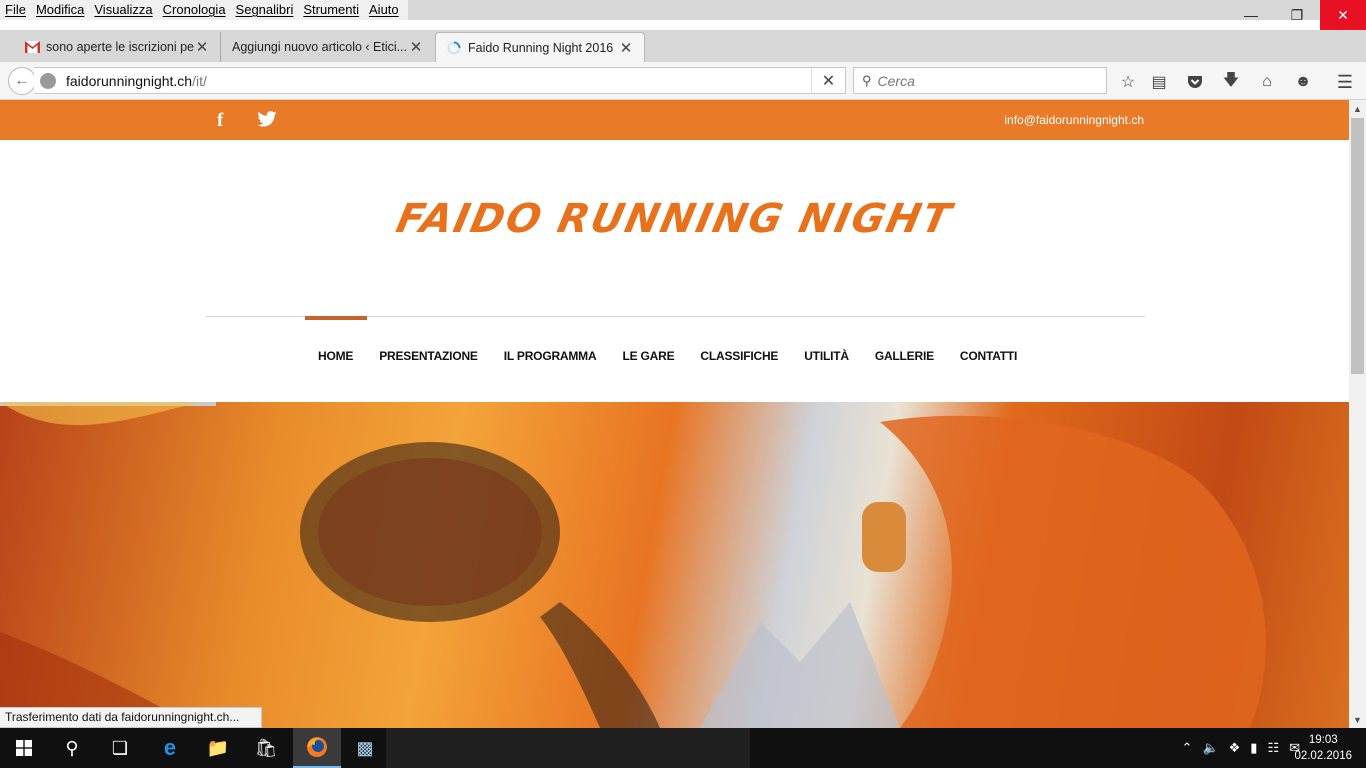 This screenshot has width=1366, height=768. What do you see at coordinates (1235, 748) in the screenshot?
I see `dropbox-icon: ❖` at bounding box center [1235, 748].